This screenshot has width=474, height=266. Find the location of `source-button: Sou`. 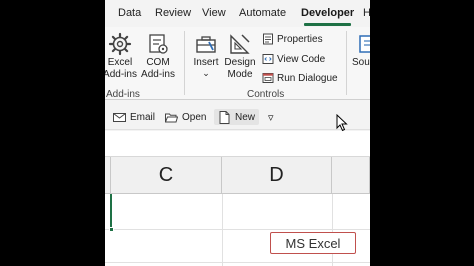

source-button: Sou is located at coordinates (361, 50).